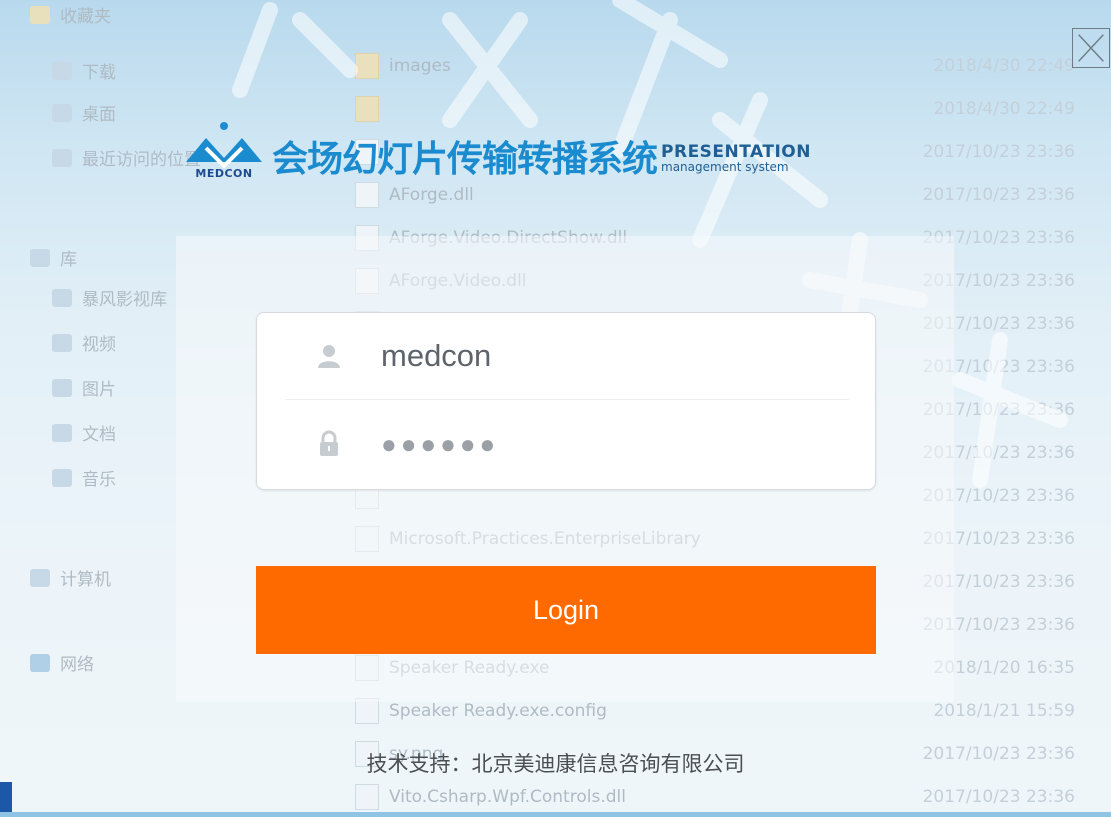  Describe the element at coordinates (601, 356) in the screenshot. I see `username-input` at that location.